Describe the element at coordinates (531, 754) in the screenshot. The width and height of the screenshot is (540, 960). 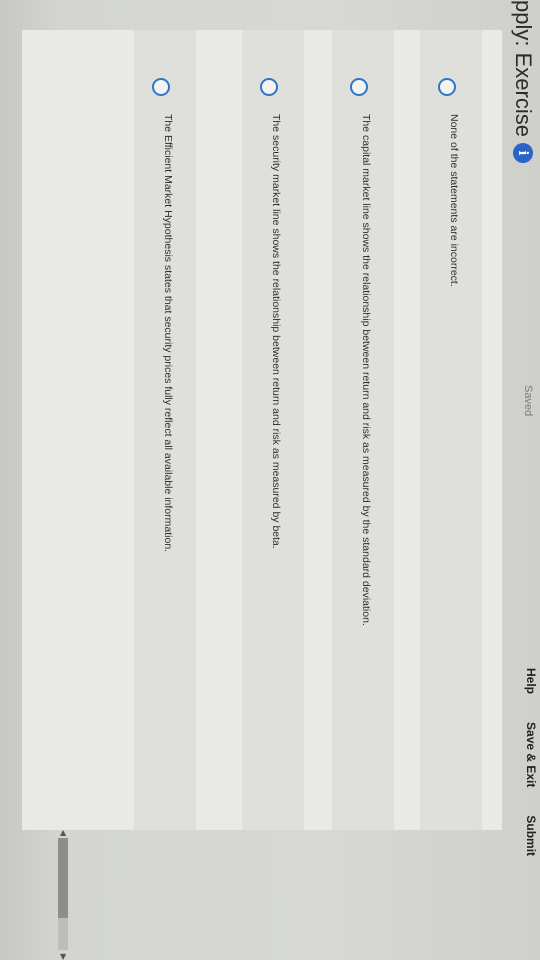
I see `save-exit-button: Save & Exit` at that location.